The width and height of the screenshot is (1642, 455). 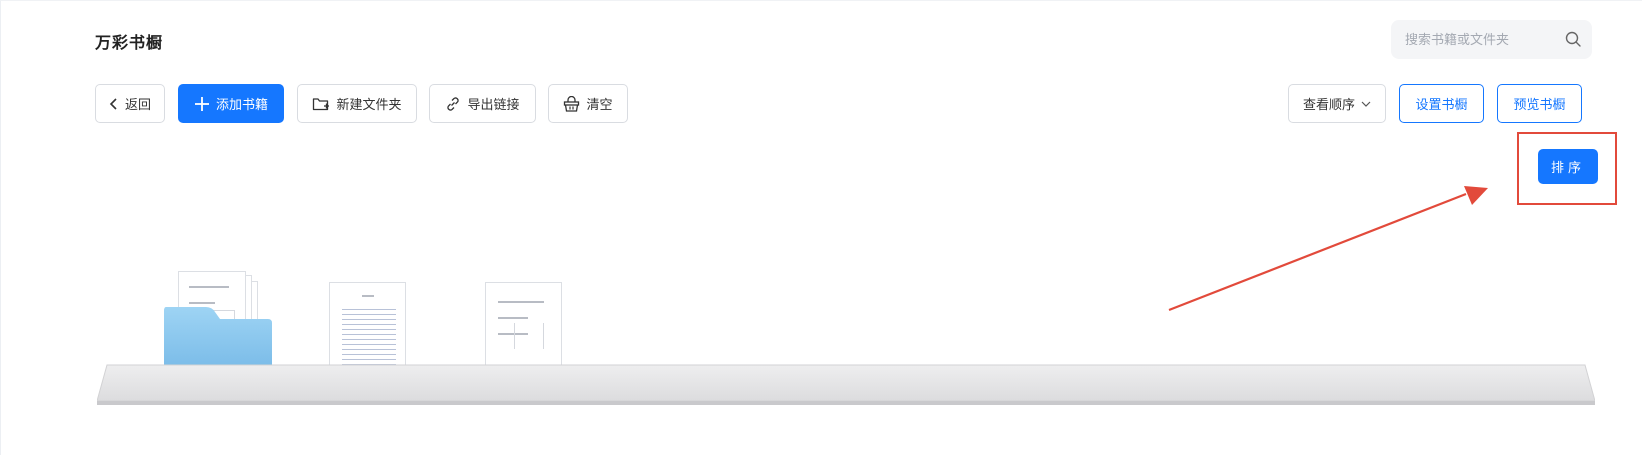 I want to click on set-shelf-button: 设置书橱, so click(x=1441, y=103).